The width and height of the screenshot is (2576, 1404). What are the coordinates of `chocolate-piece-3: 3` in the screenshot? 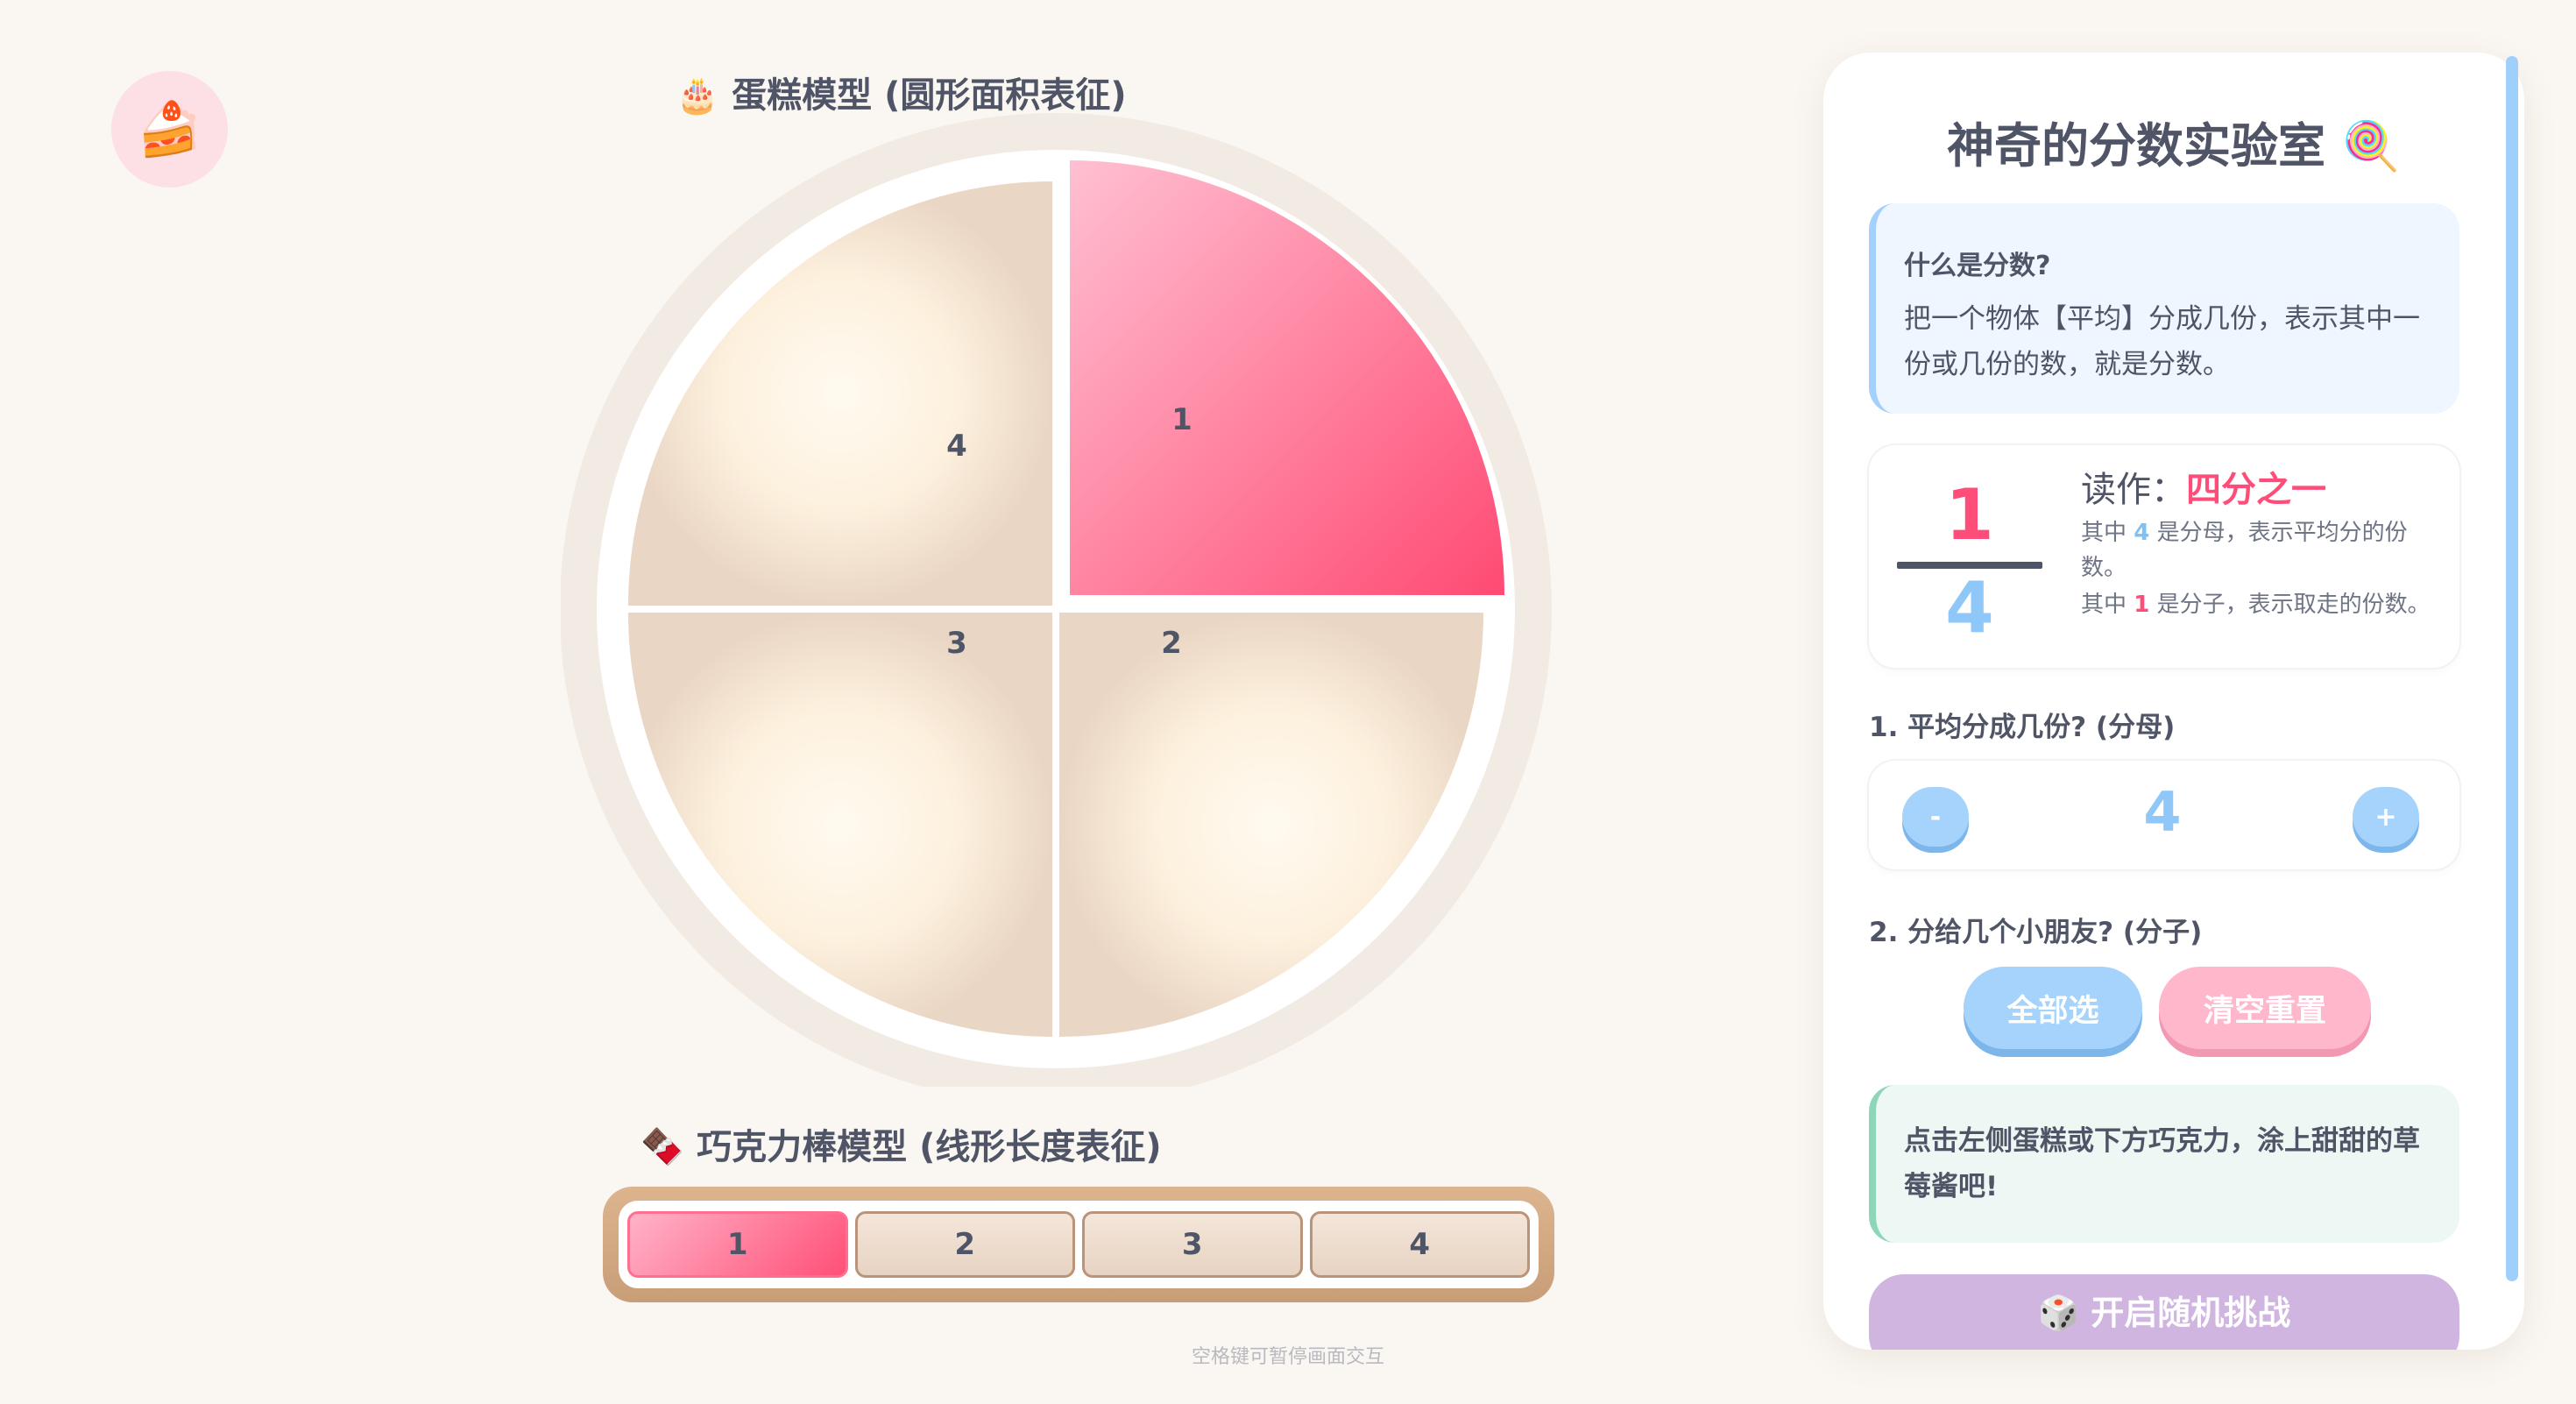 It's located at (1192, 1244).